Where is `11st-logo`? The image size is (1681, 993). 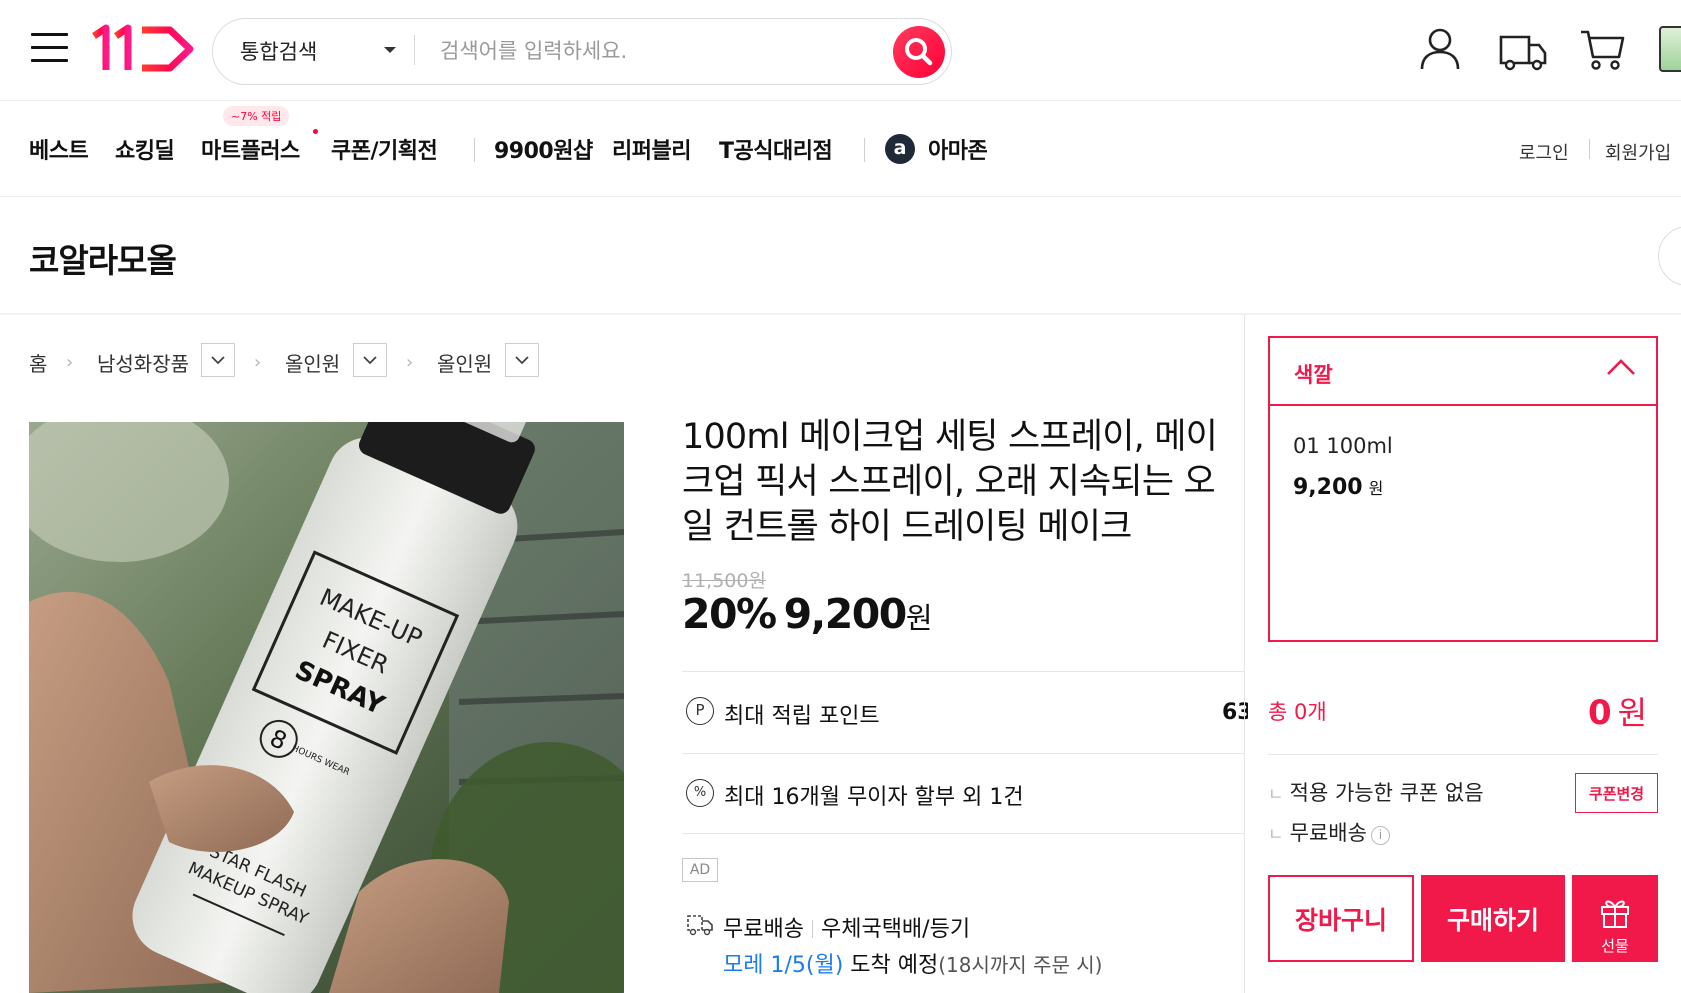 11st-logo is located at coordinates (144, 49).